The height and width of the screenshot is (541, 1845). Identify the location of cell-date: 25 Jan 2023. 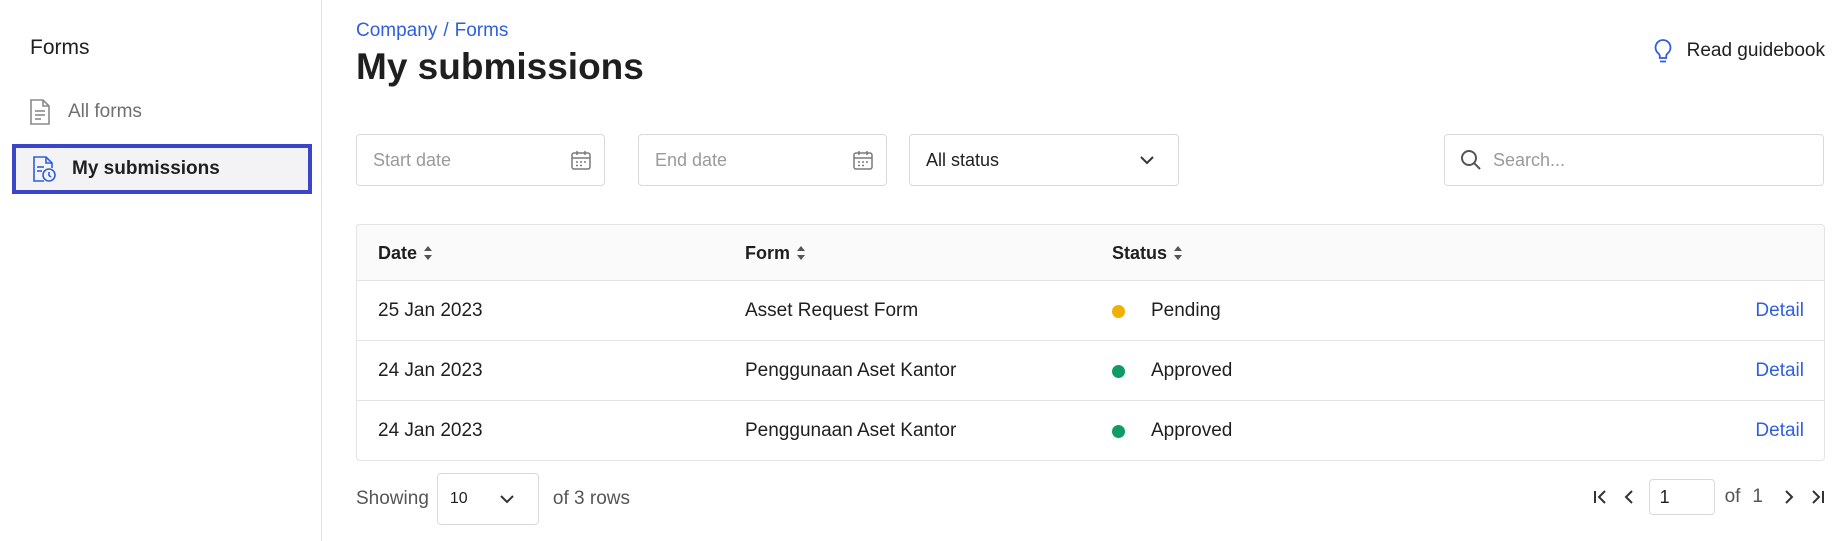
(430, 310).